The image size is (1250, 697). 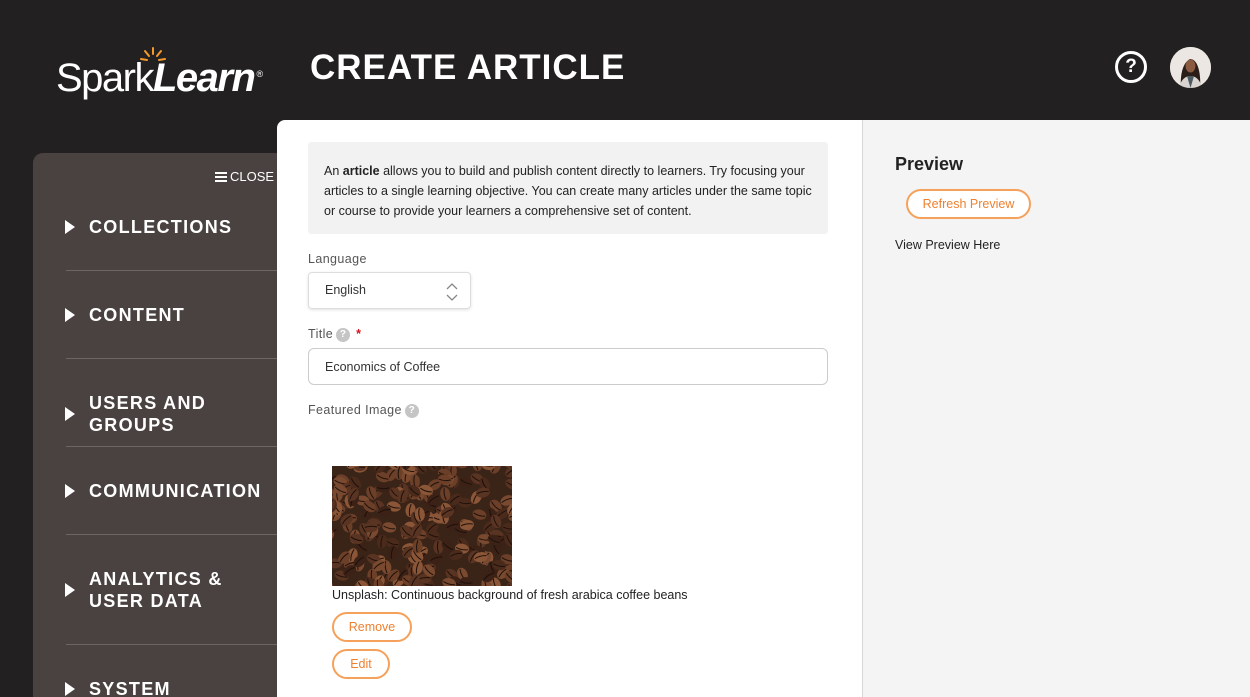 I want to click on language-label: Language, so click(x=337, y=259).